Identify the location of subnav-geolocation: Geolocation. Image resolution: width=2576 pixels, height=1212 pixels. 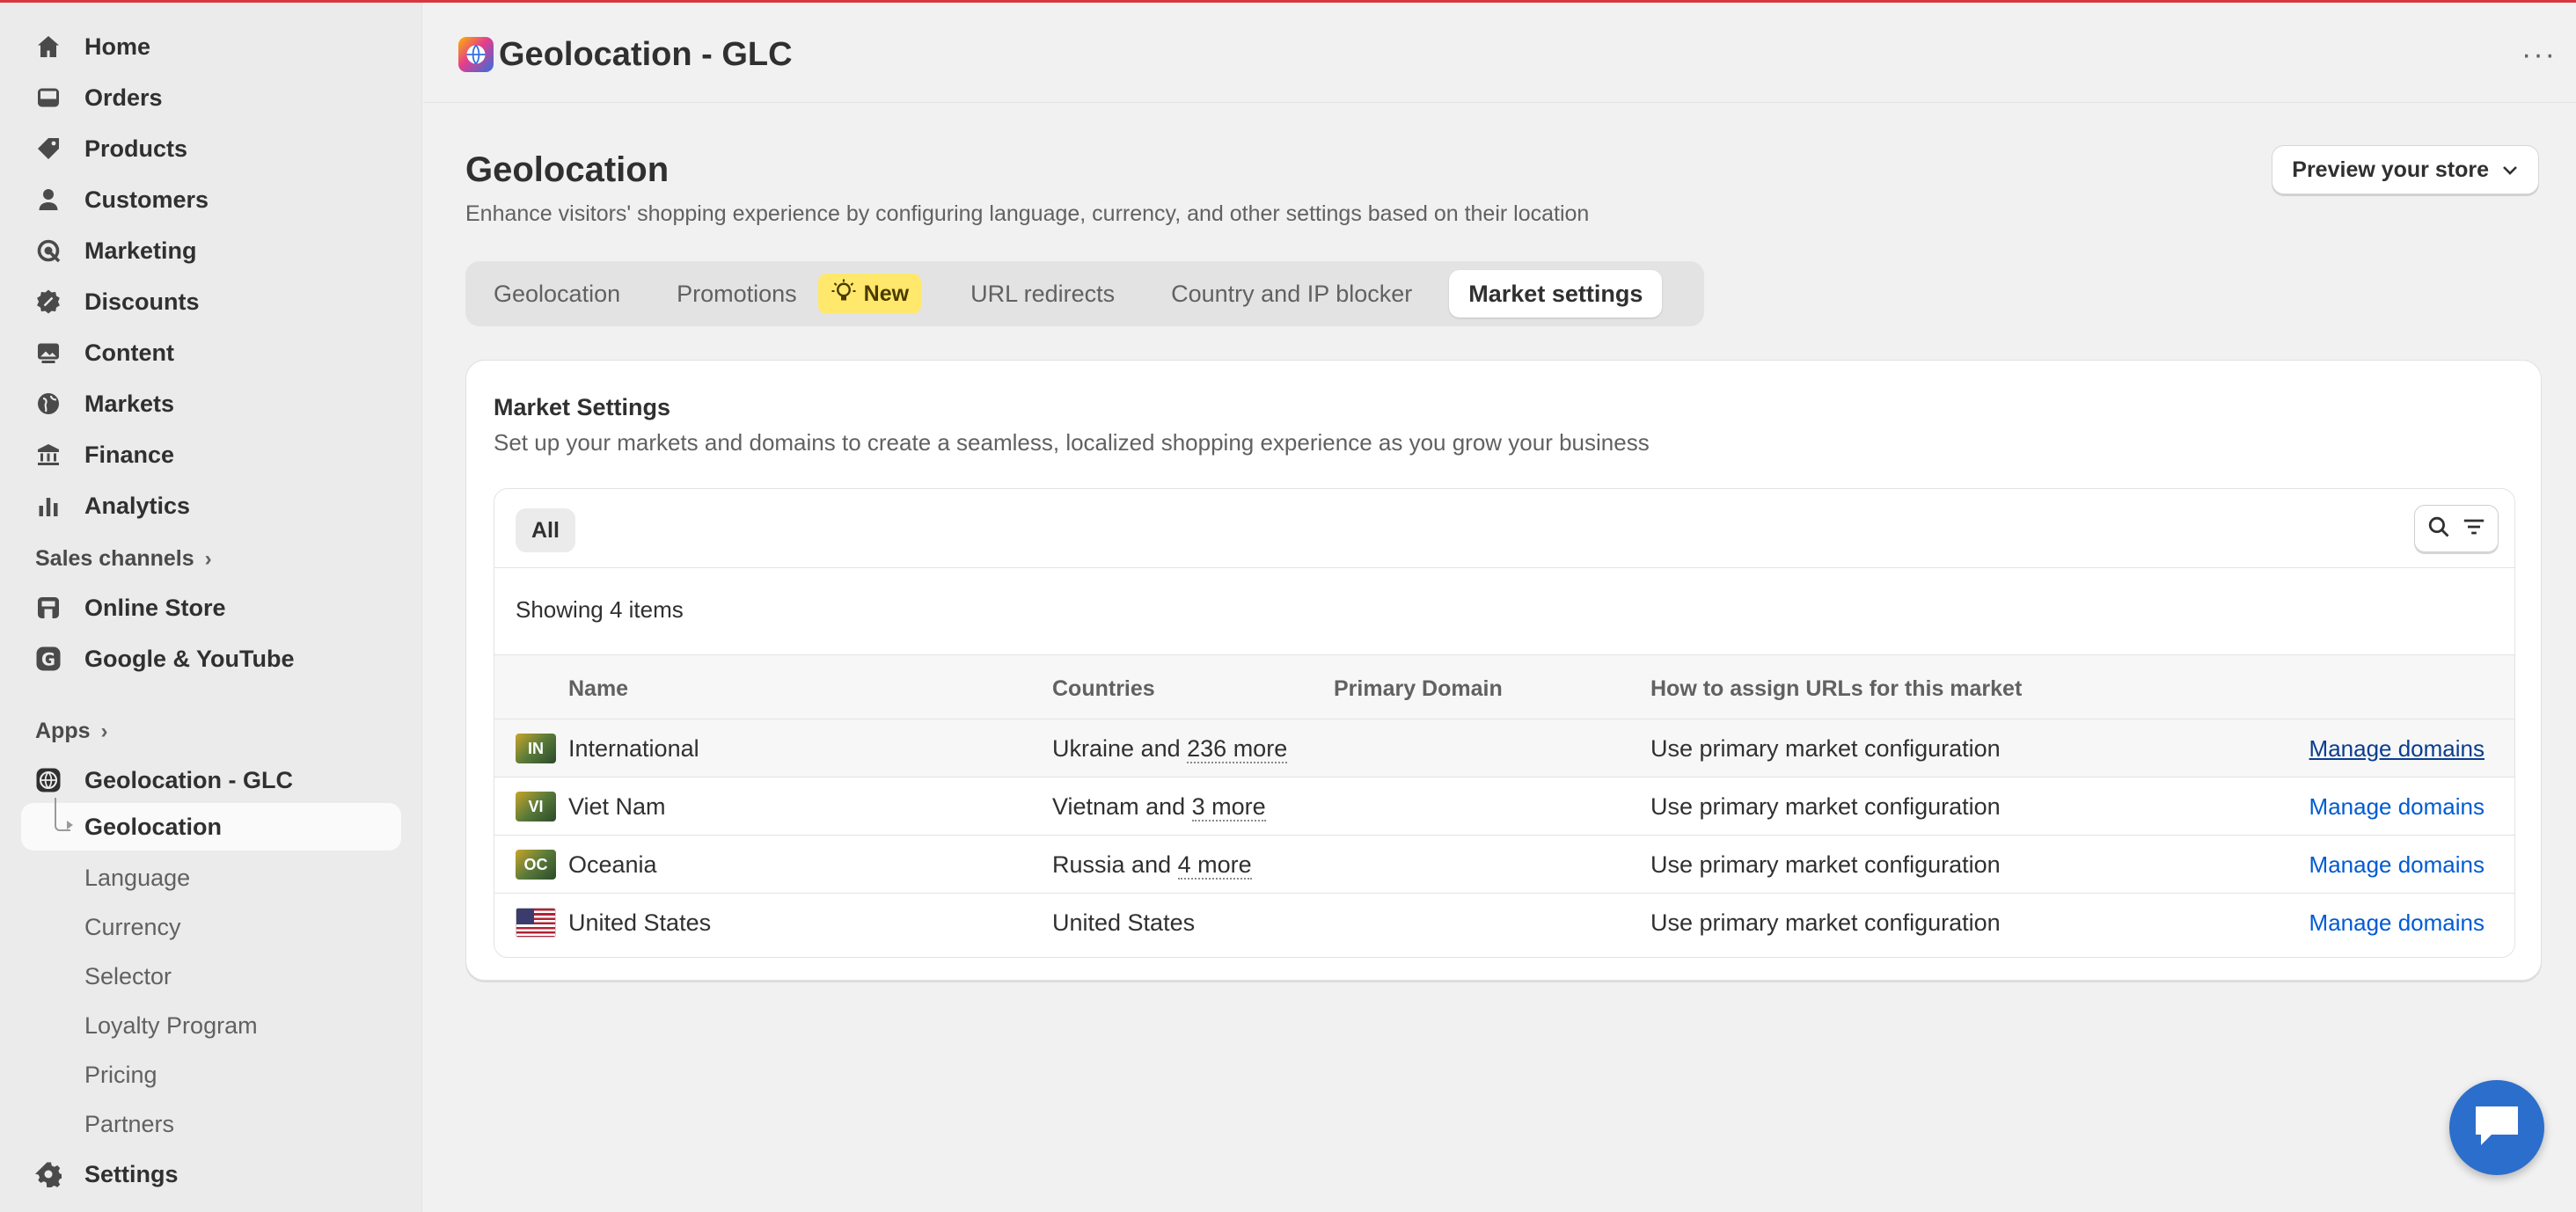
(211, 827).